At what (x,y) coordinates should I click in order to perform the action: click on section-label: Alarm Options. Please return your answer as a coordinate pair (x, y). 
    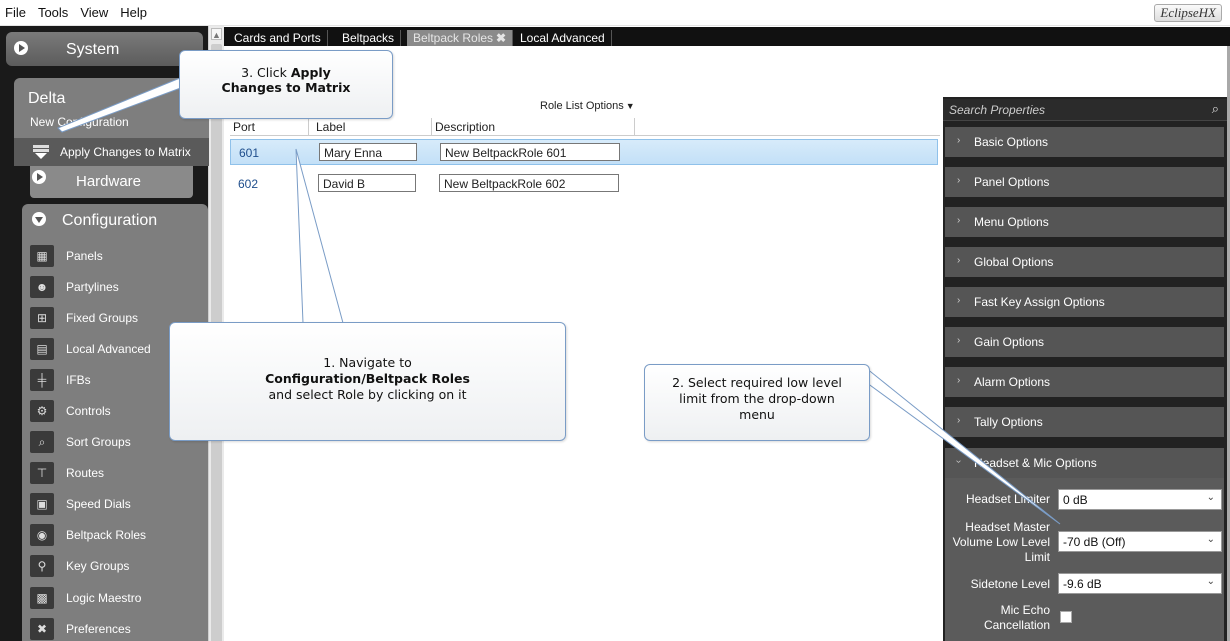
    Looking at the image, I should click on (1012, 382).